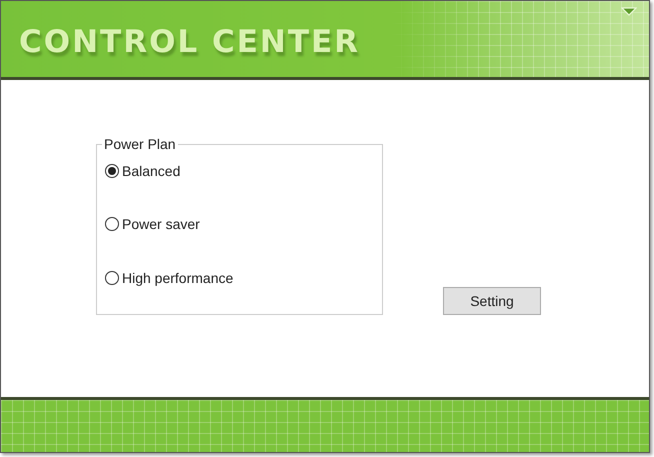  Describe the element at coordinates (140, 144) in the screenshot. I see `group-title: Power Plan` at that location.